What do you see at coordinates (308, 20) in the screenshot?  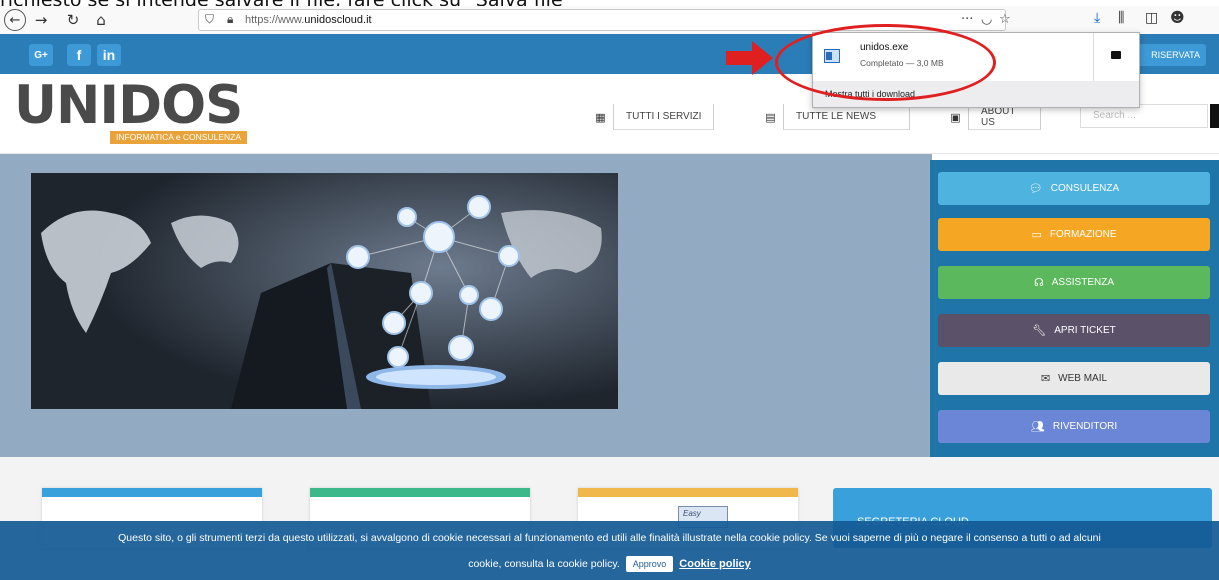 I see `url-text: https://www.unidoscloud.it` at bounding box center [308, 20].